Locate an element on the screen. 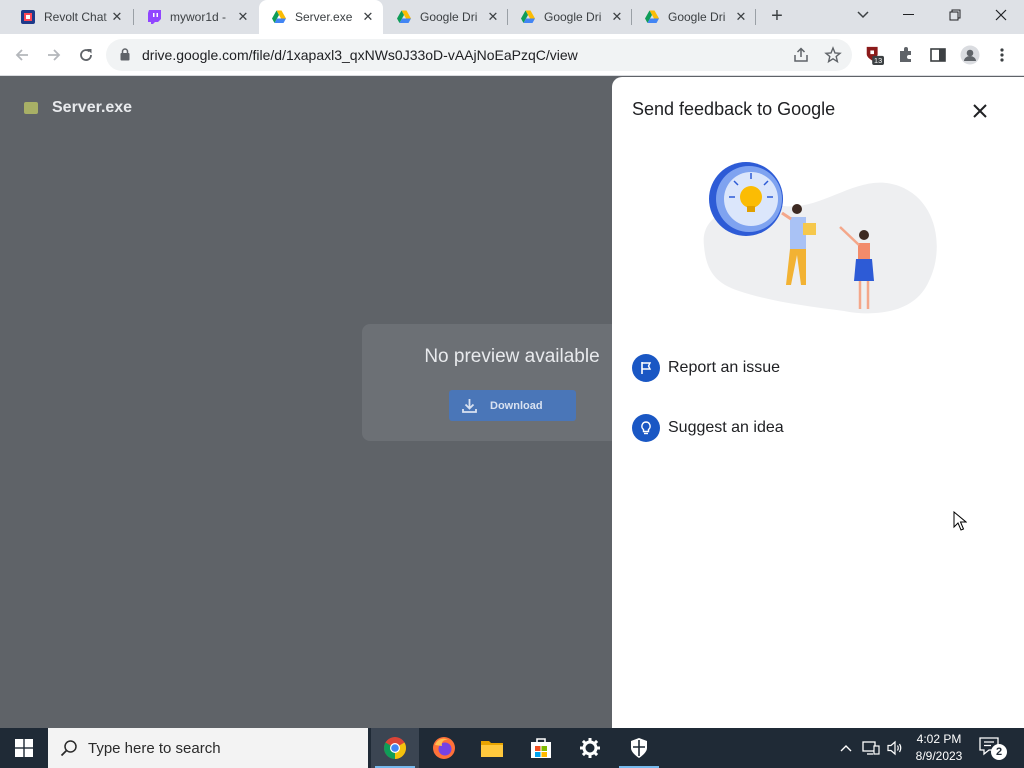  taskbar-clock: 4:02 PM 8/9/2023 is located at coordinates (939, 748).